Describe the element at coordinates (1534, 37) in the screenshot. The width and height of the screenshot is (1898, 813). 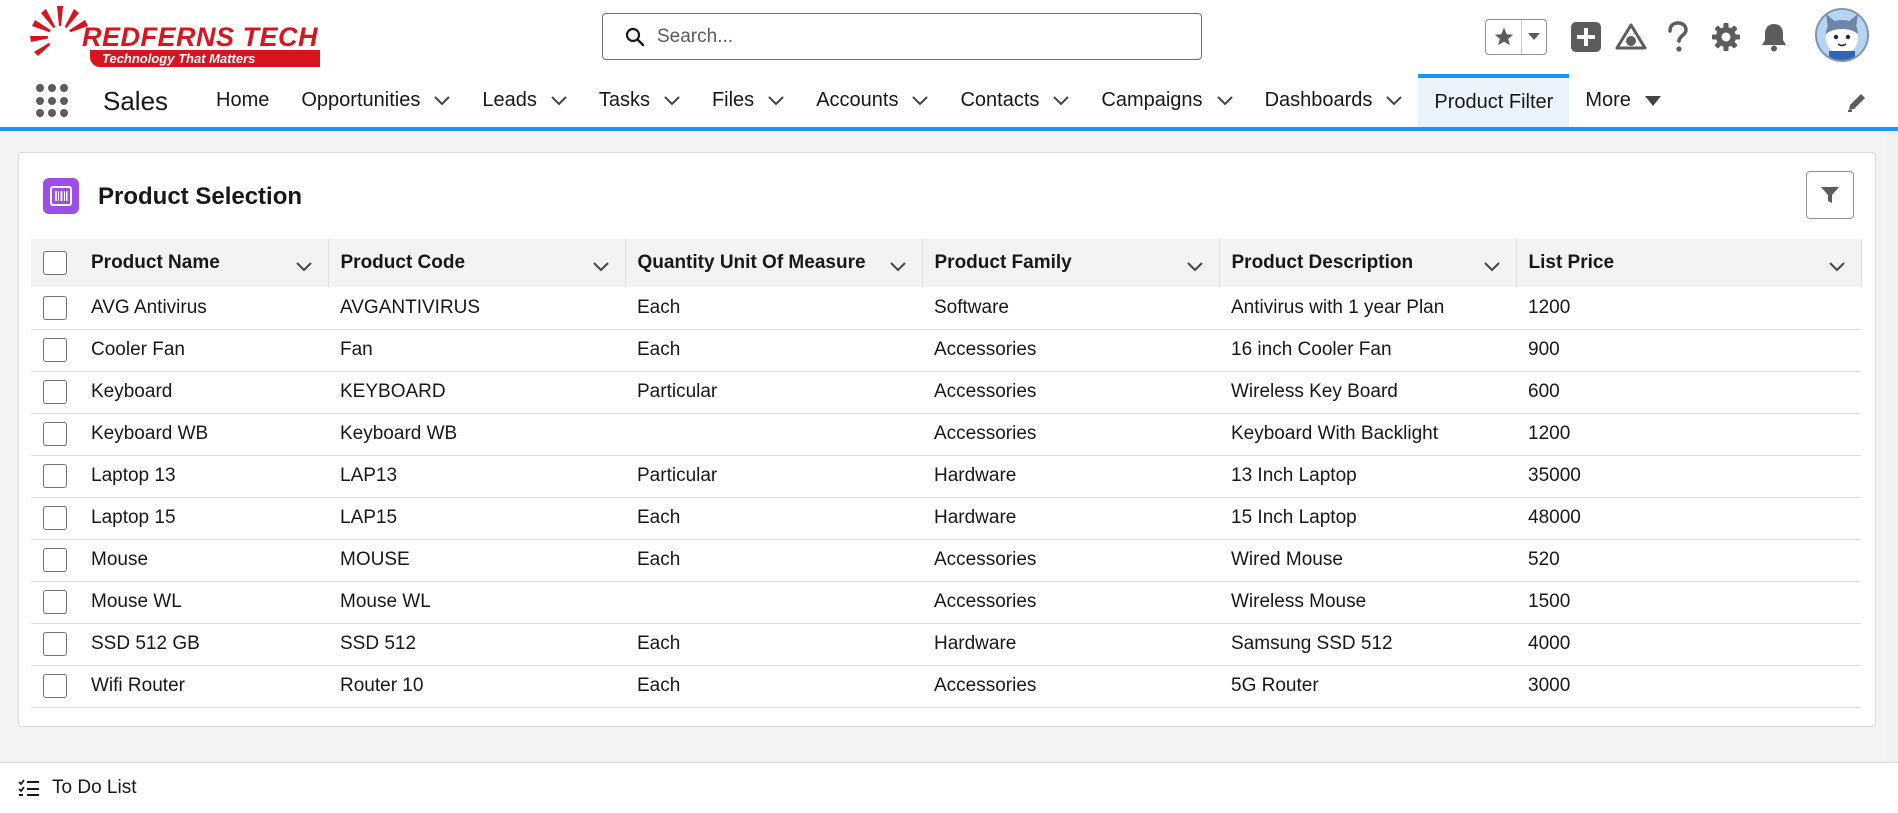
I see `favorites-list-button` at that location.